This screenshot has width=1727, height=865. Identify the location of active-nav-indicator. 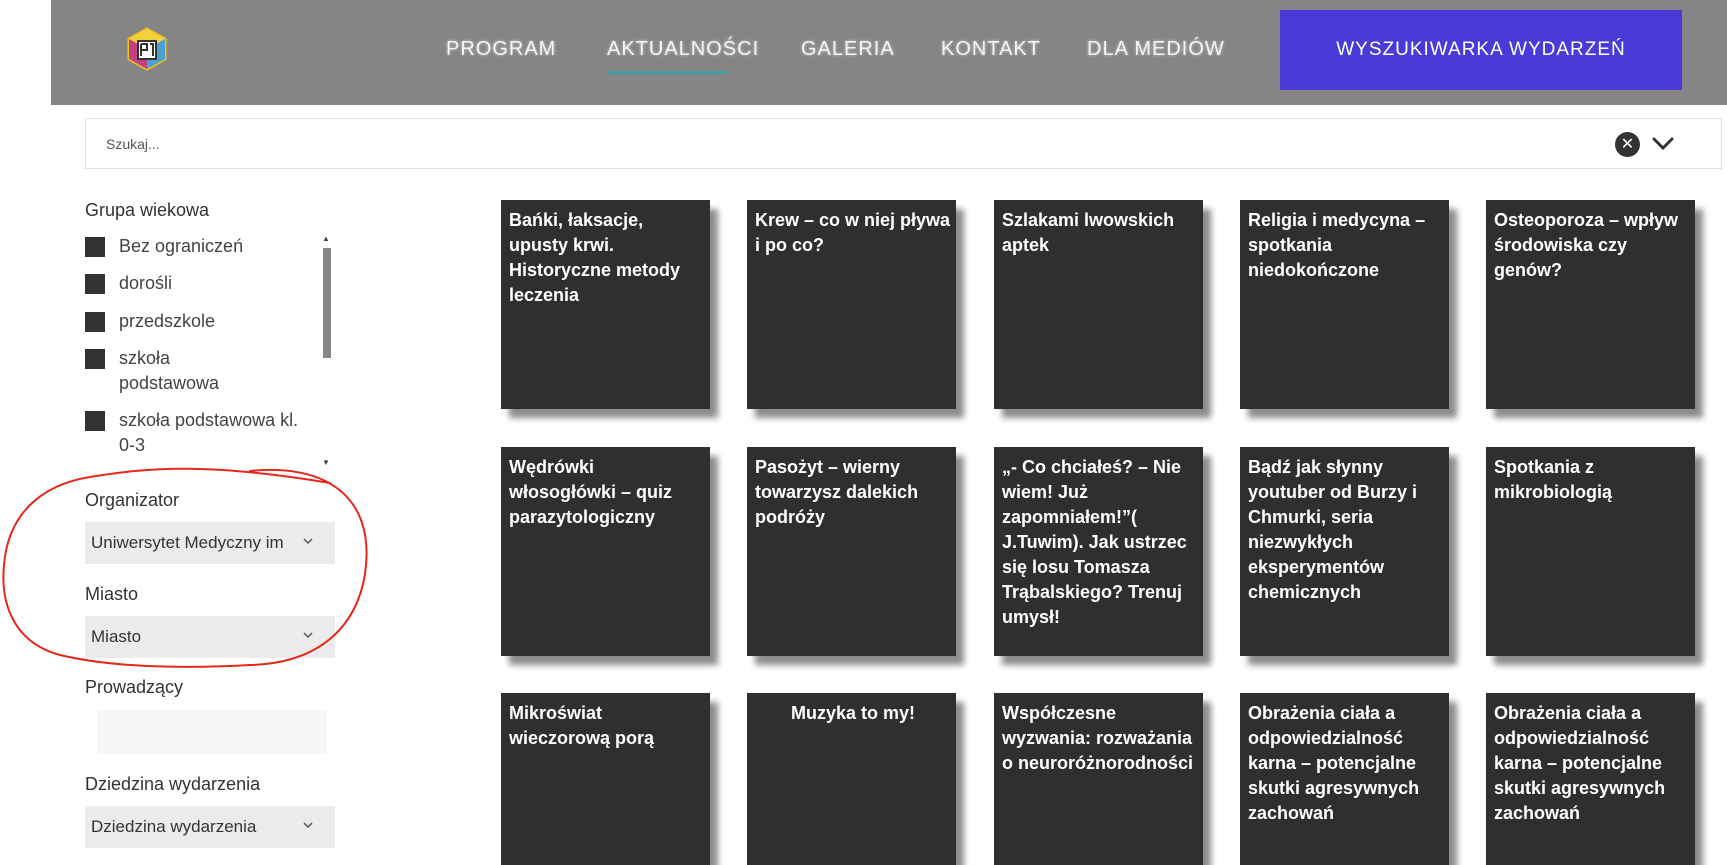
(667, 72).